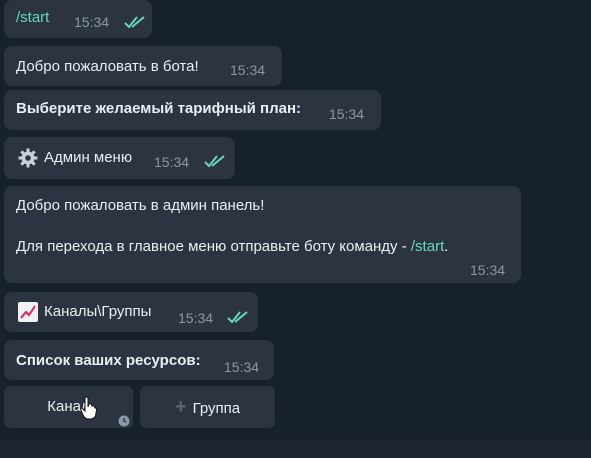 The image size is (591, 458). I want to click on message-channels-groups: Каналы\Группы 15:34, so click(131, 312).